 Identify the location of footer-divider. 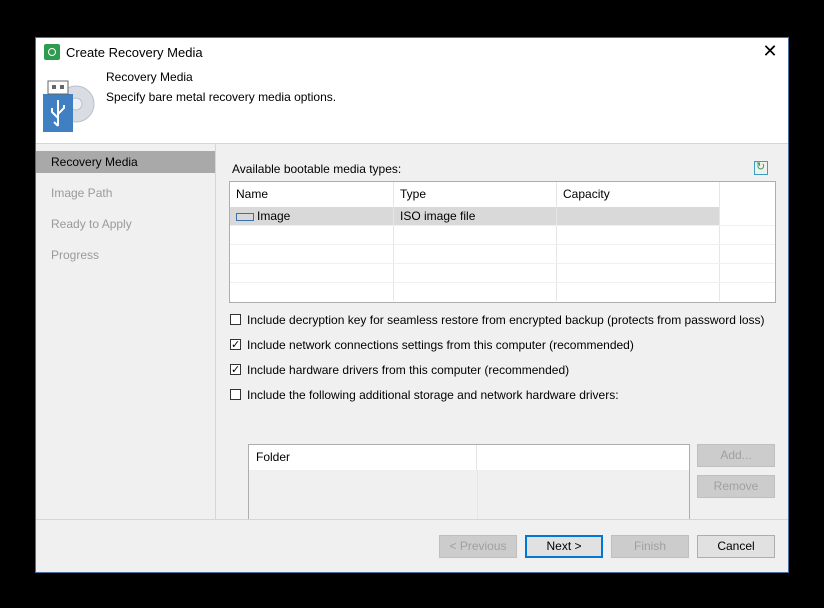
(412, 519).